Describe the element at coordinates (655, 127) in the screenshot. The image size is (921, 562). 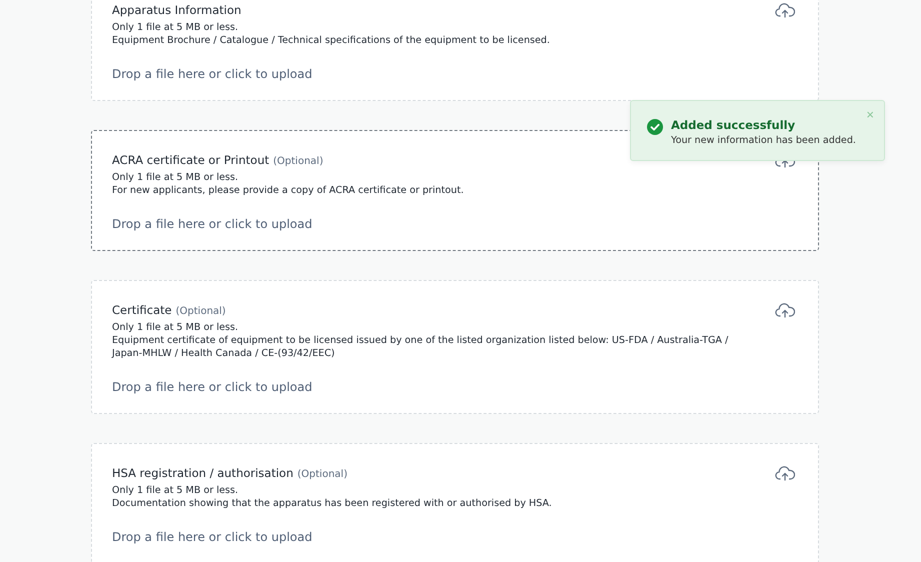
I see `check-icon` at that location.